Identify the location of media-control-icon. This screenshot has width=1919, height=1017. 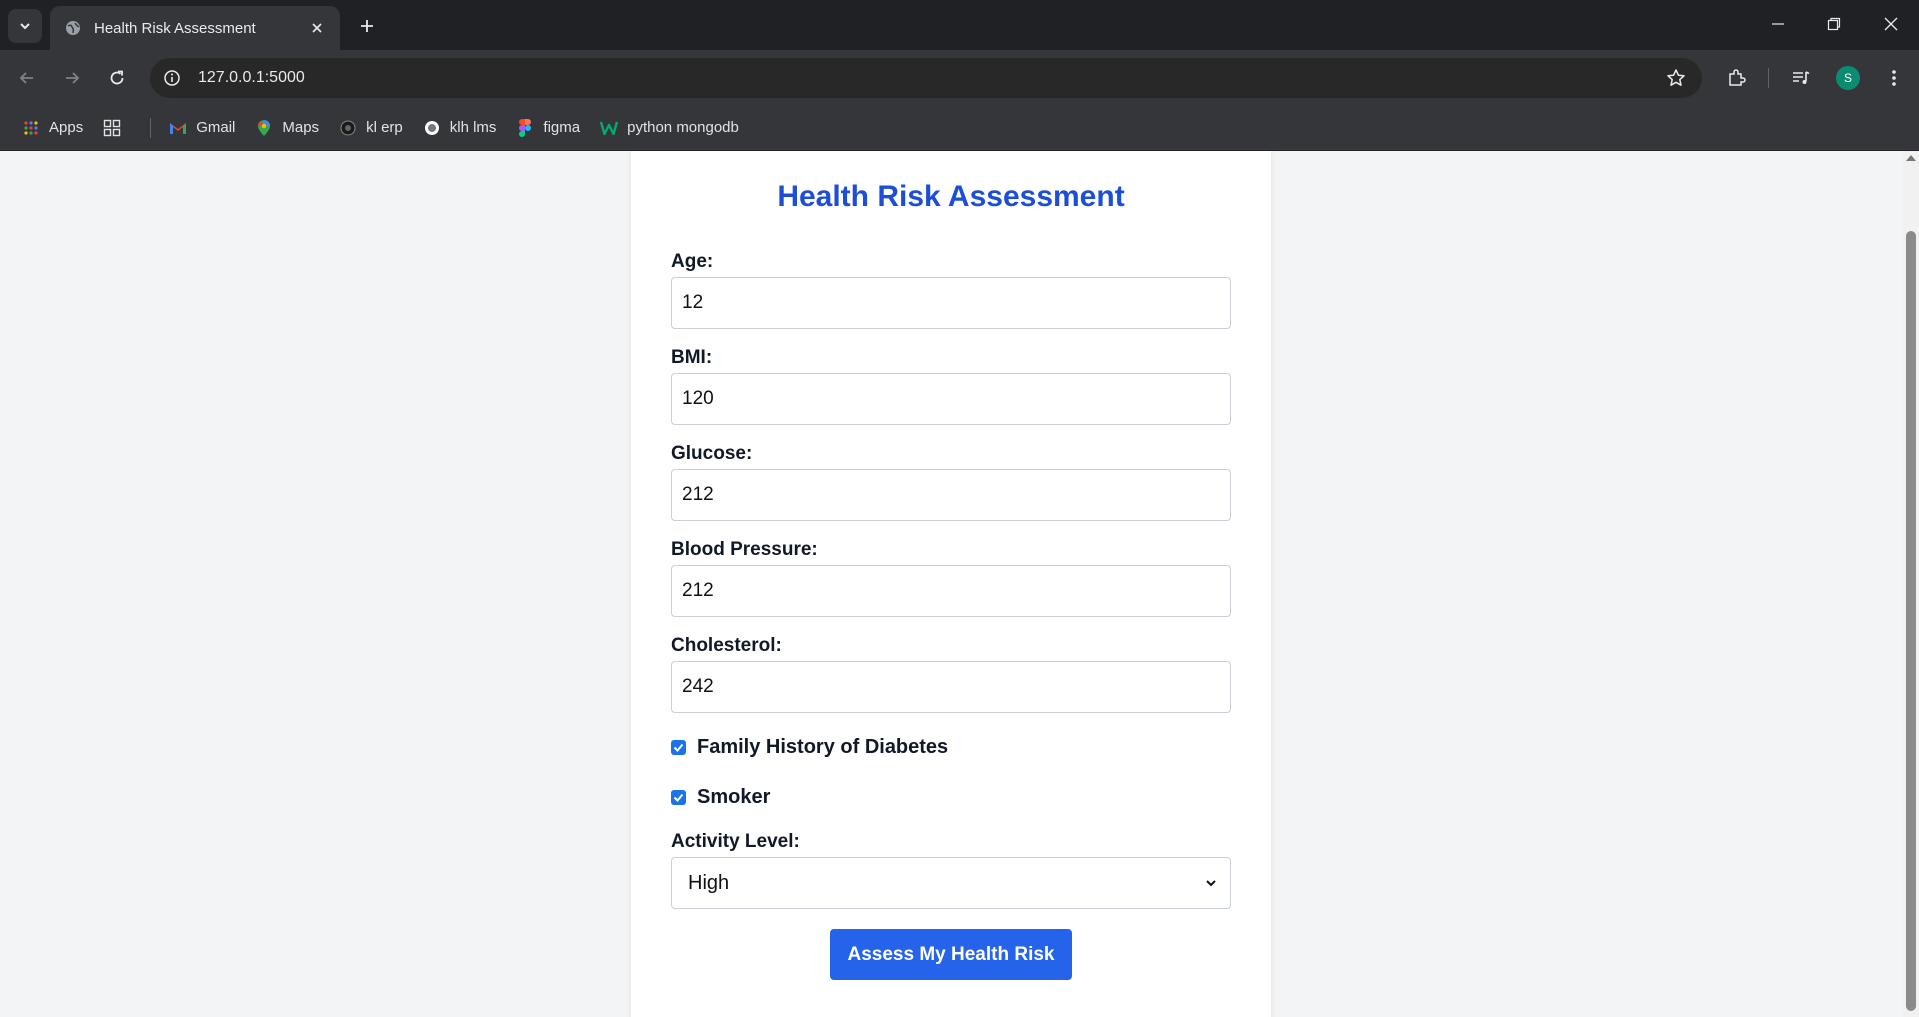
(1801, 78).